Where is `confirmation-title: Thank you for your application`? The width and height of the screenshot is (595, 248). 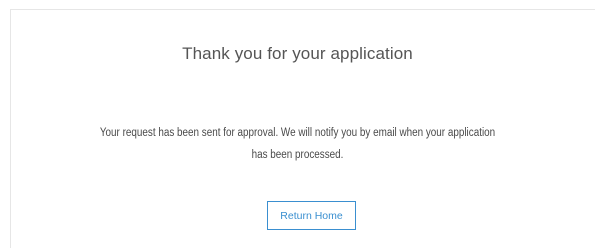 confirmation-title: Thank you for your application is located at coordinates (297, 53).